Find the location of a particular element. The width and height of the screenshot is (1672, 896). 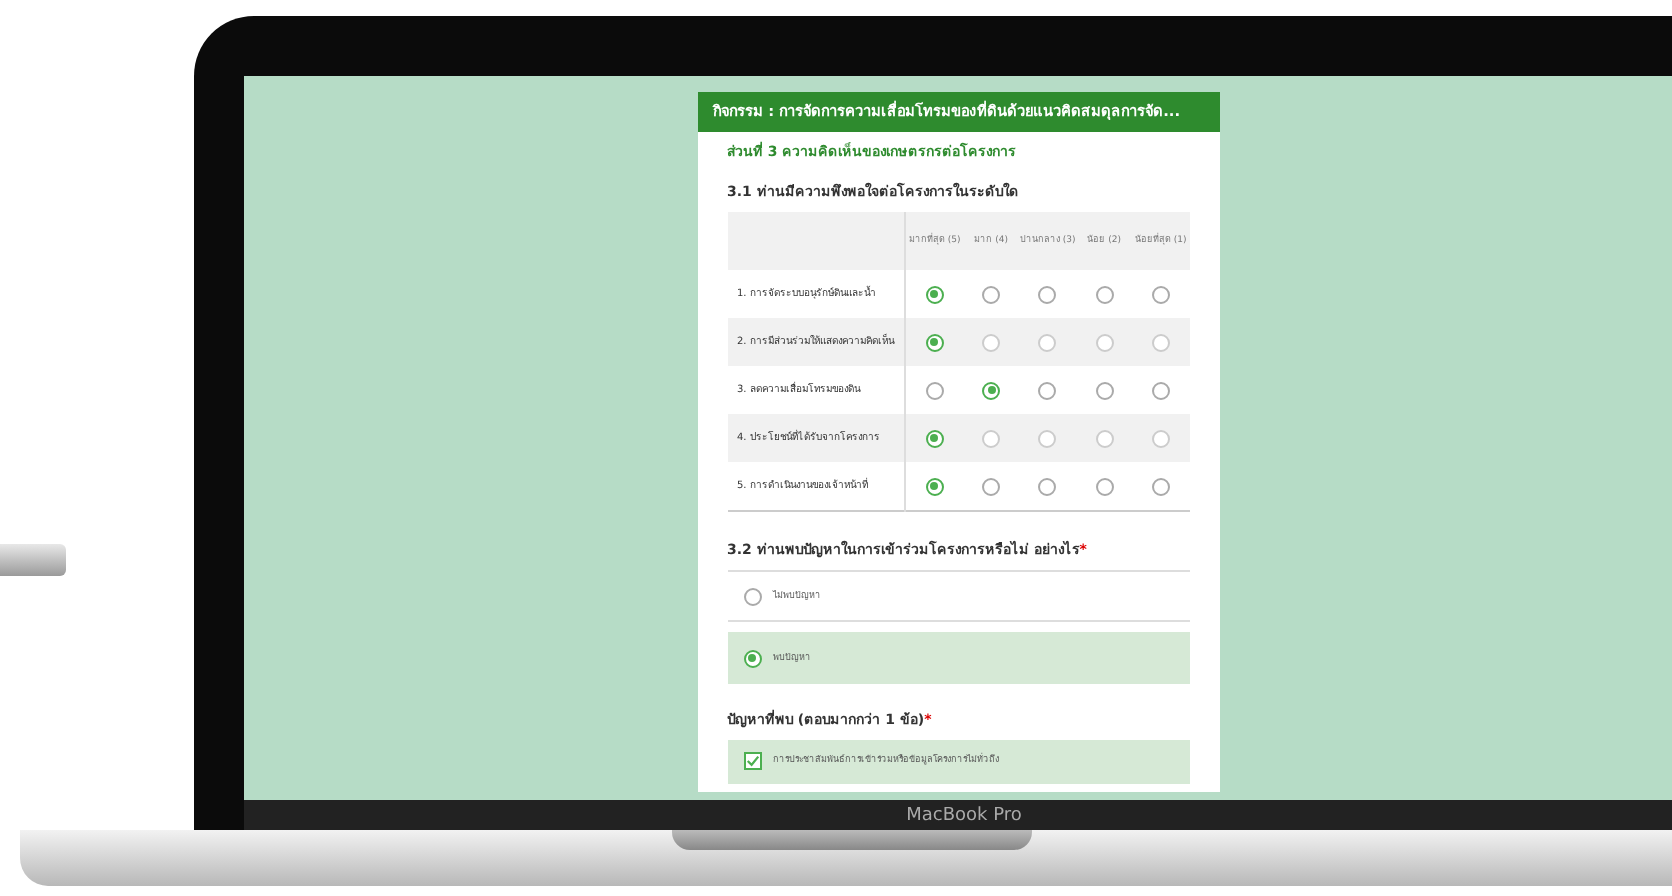

laptop-edge is located at coordinates (33, 560).